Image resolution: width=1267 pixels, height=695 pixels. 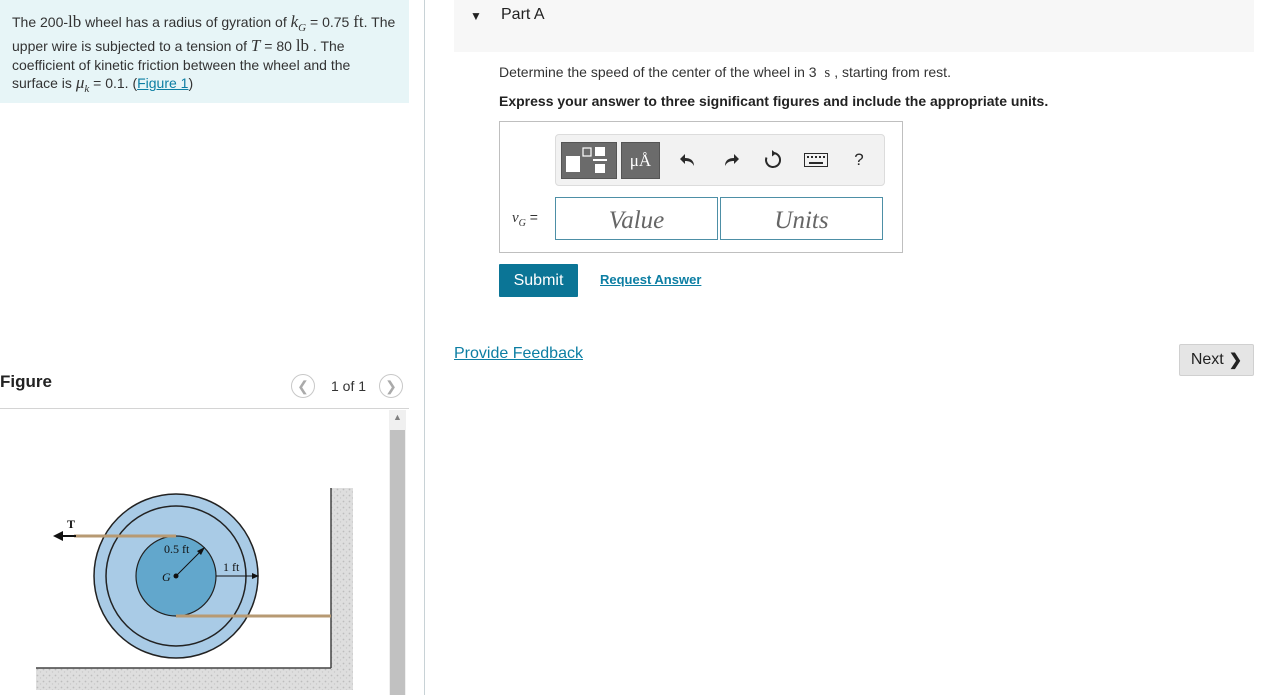 I want to click on templates-button, so click(x=589, y=160).